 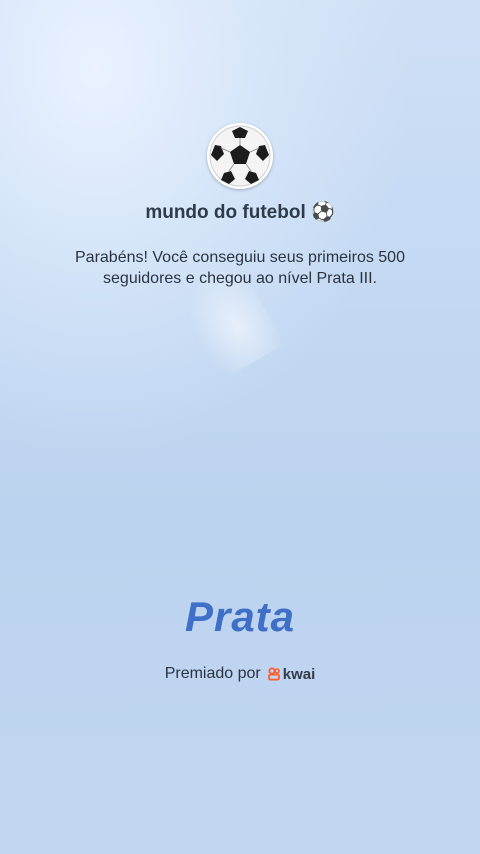 I want to click on soccer-ball-icon, so click(x=240, y=156).